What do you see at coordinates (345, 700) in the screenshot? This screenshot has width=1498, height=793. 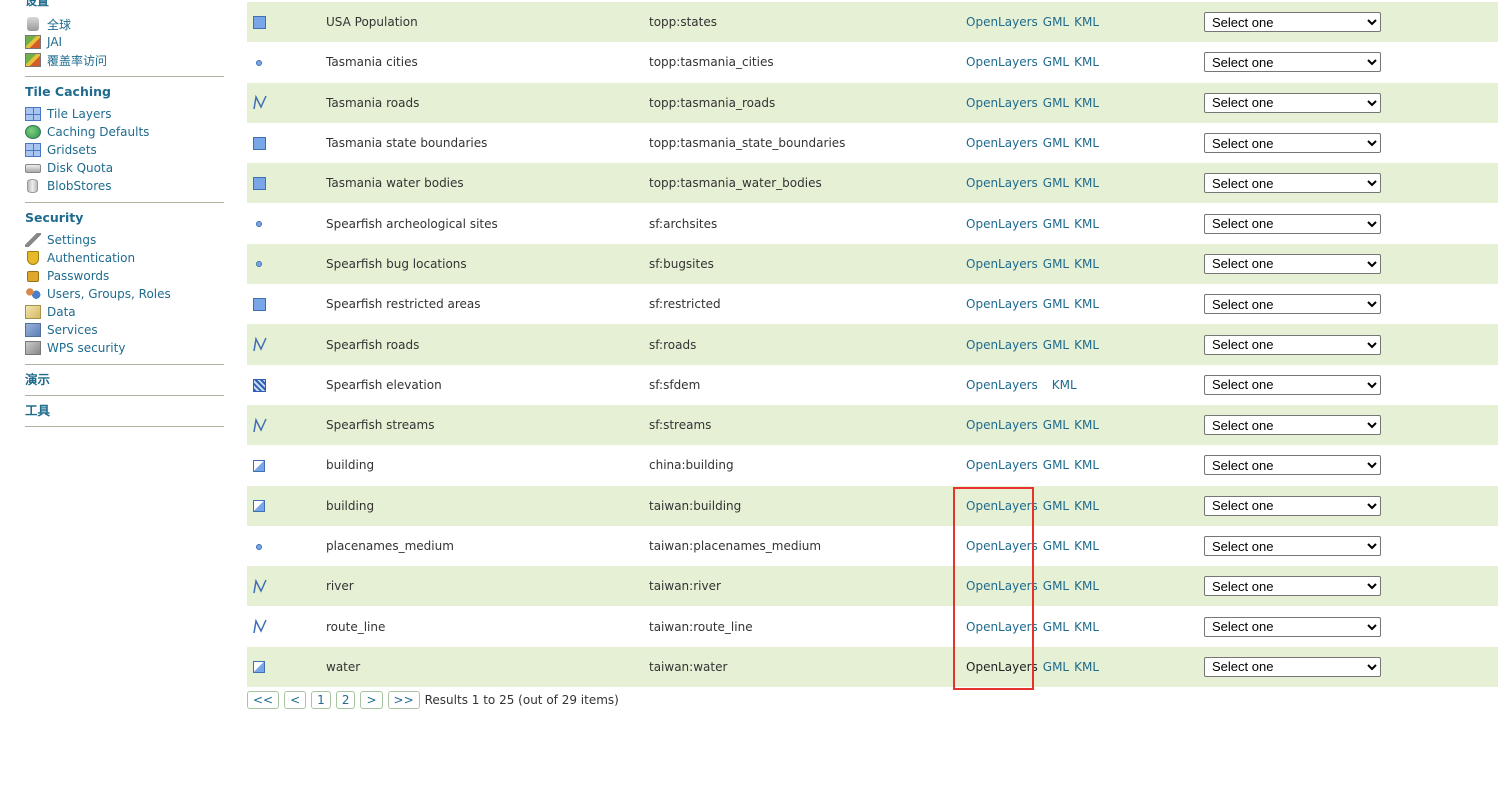 I see `page-2-button: 2` at bounding box center [345, 700].